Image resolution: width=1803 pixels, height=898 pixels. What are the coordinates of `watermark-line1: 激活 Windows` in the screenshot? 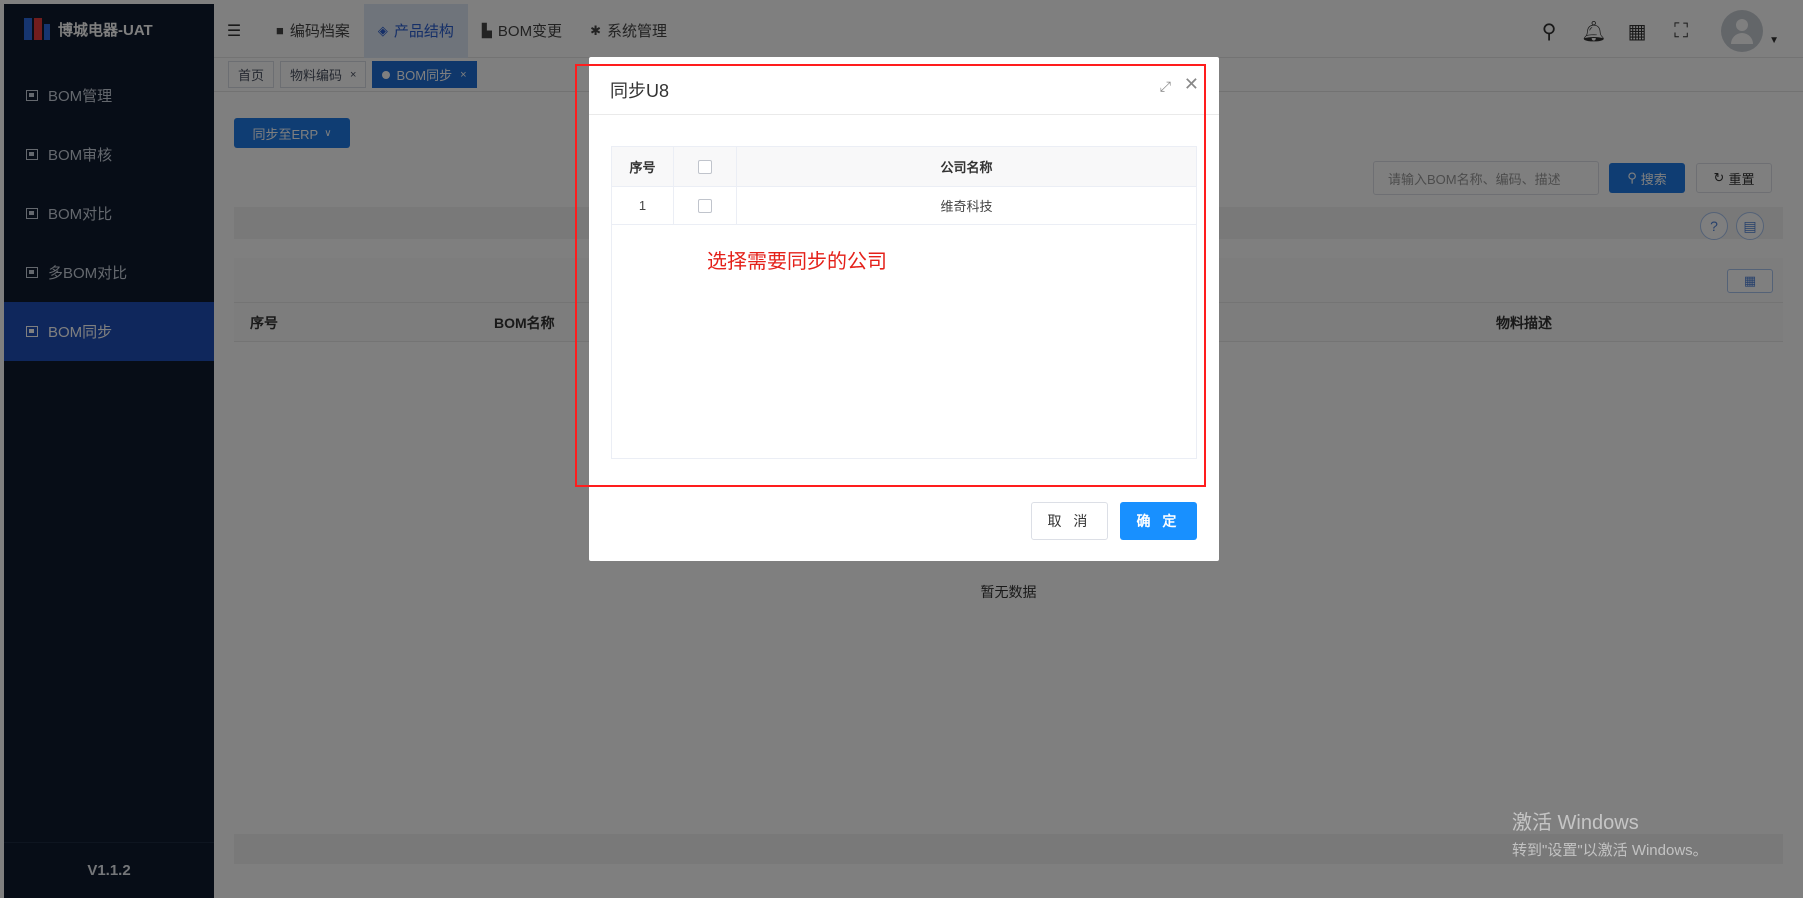 It's located at (1575, 823).